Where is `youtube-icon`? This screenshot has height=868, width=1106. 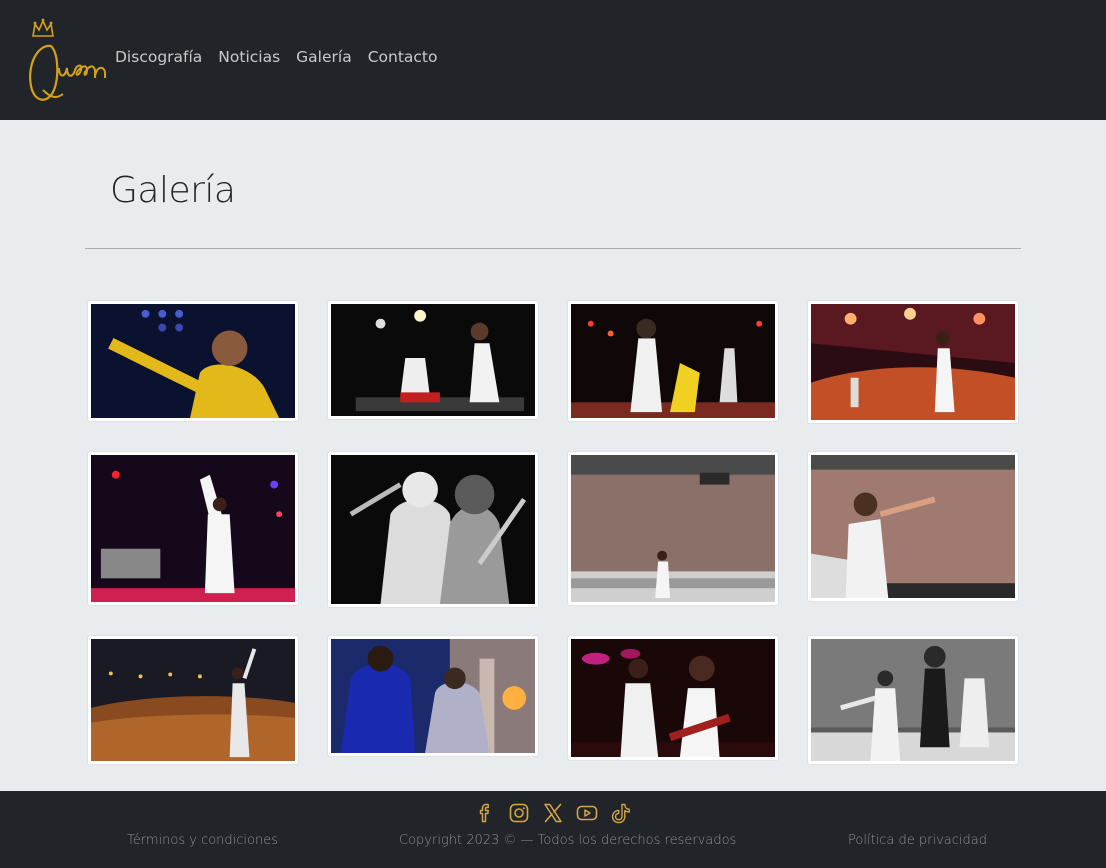
youtube-icon is located at coordinates (587, 813).